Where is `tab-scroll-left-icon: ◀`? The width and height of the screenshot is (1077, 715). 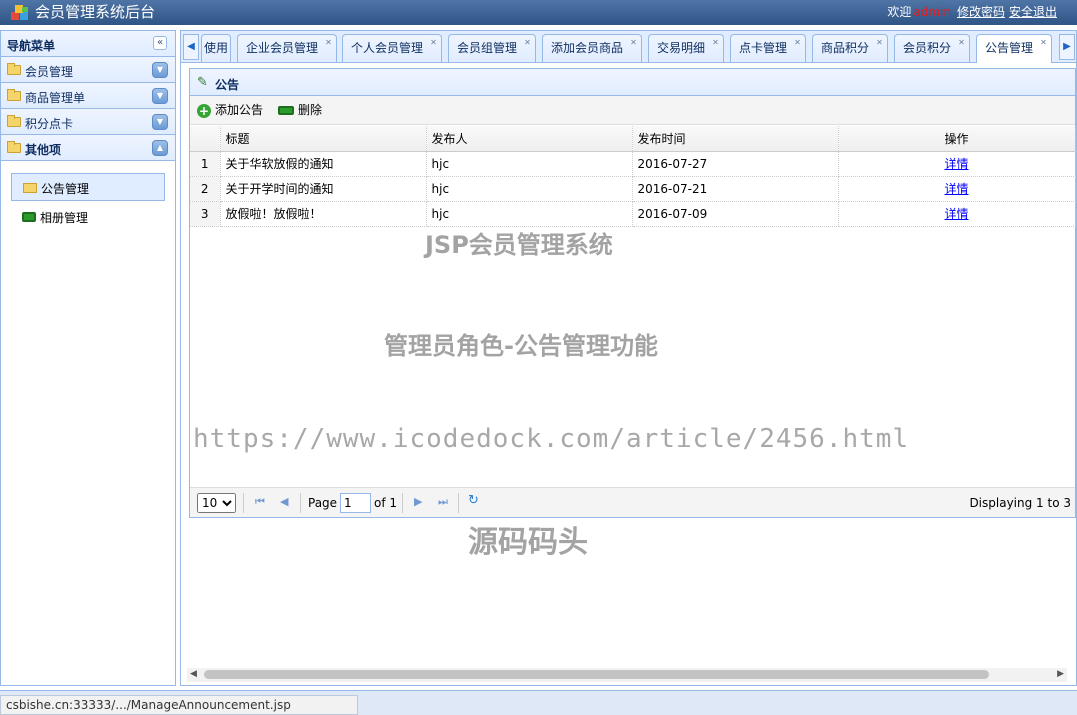 tab-scroll-left-icon: ◀ is located at coordinates (191, 47).